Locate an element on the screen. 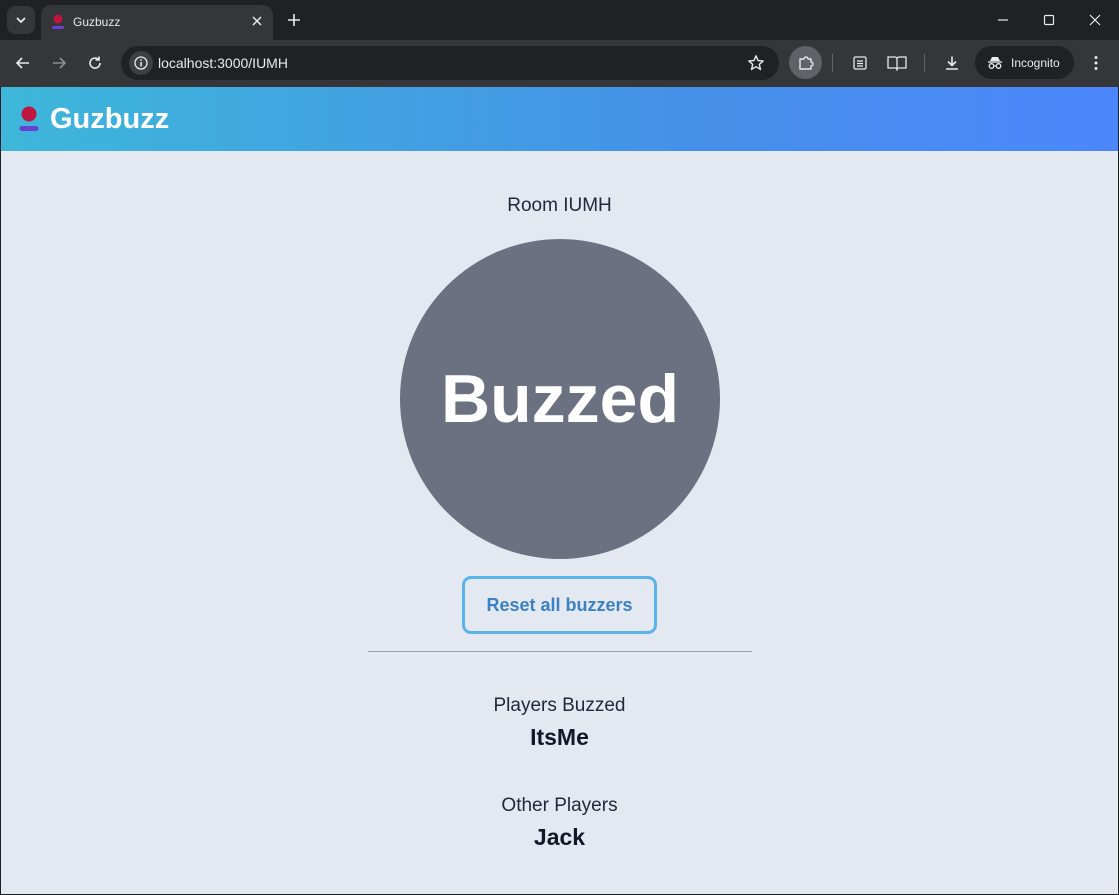 This screenshot has width=1119, height=895. close-icon is located at coordinates (1095, 20).